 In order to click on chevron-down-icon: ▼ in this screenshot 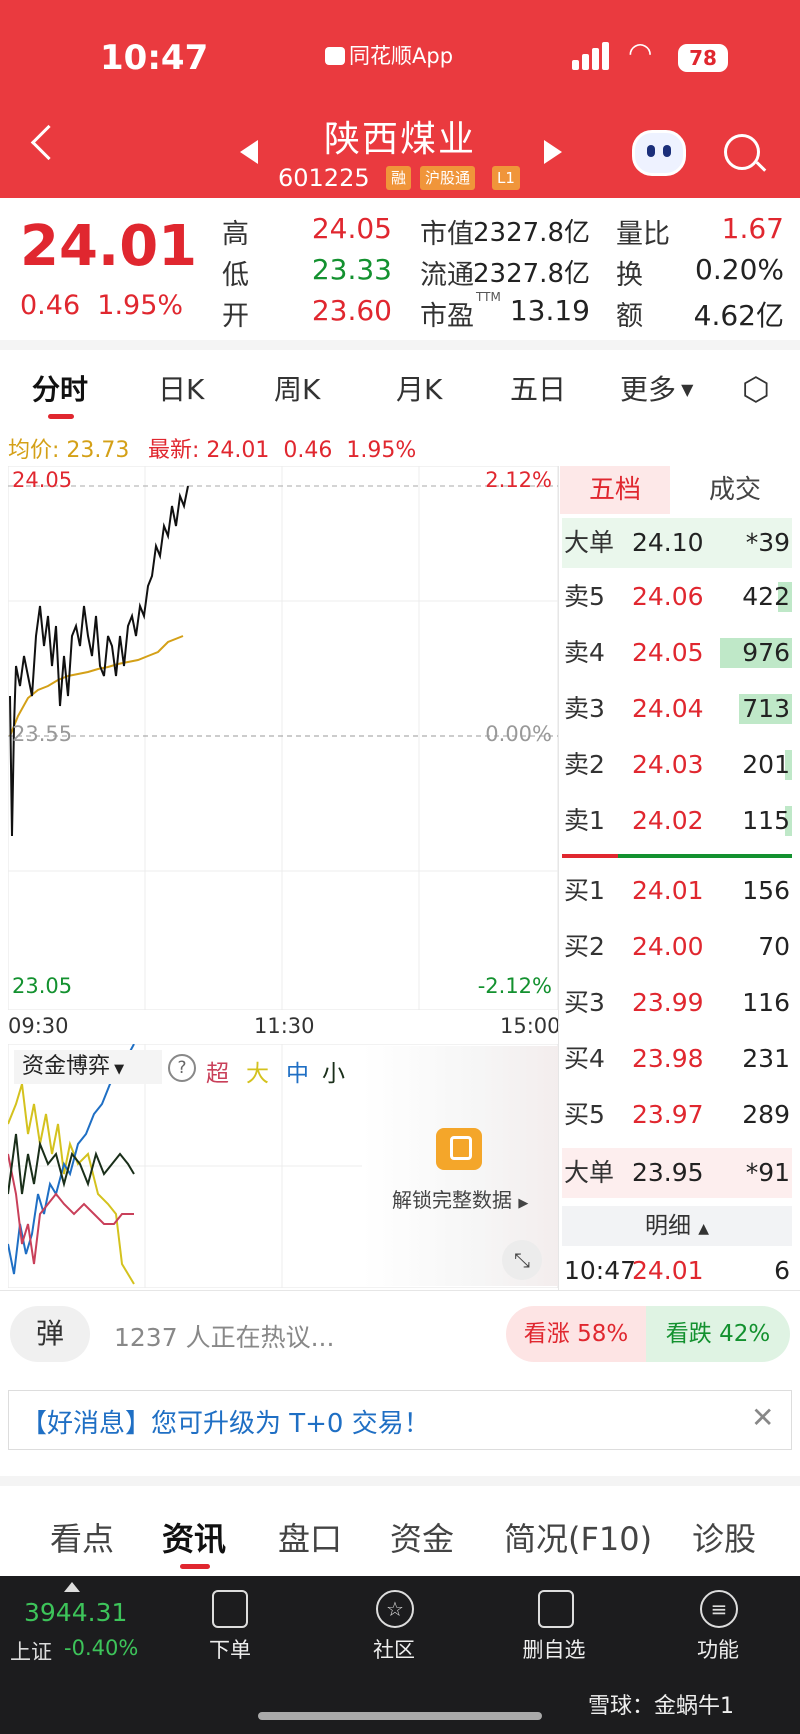, I will do `click(685, 389)`.